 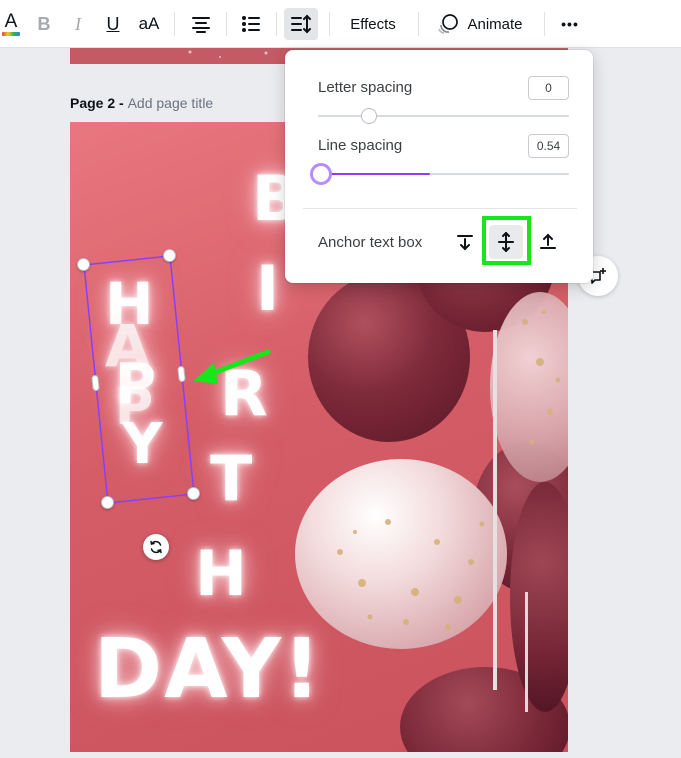 What do you see at coordinates (142, 444) in the screenshot?
I see `happy-letter: Y` at bounding box center [142, 444].